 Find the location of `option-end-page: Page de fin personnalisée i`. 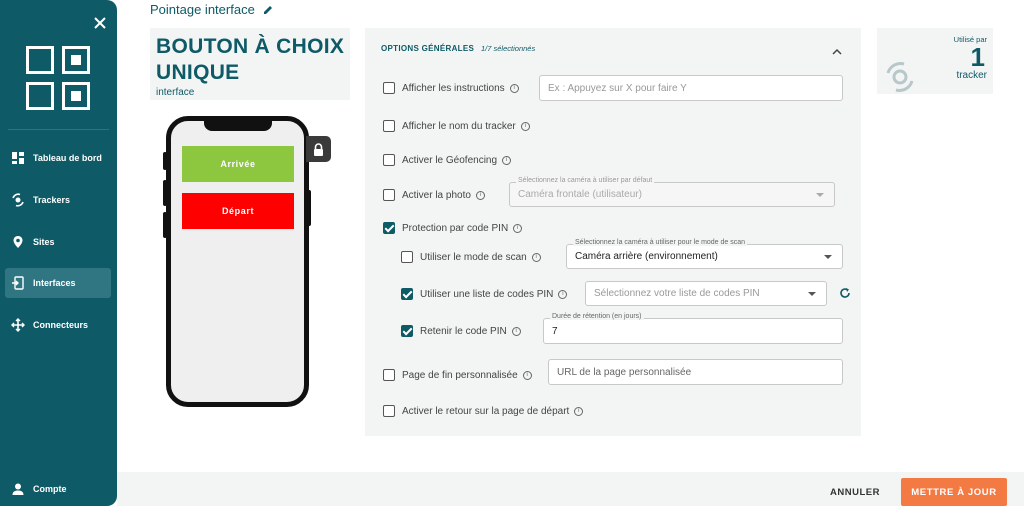

option-end-page: Page de fin personnalisée i is located at coordinates (457, 375).